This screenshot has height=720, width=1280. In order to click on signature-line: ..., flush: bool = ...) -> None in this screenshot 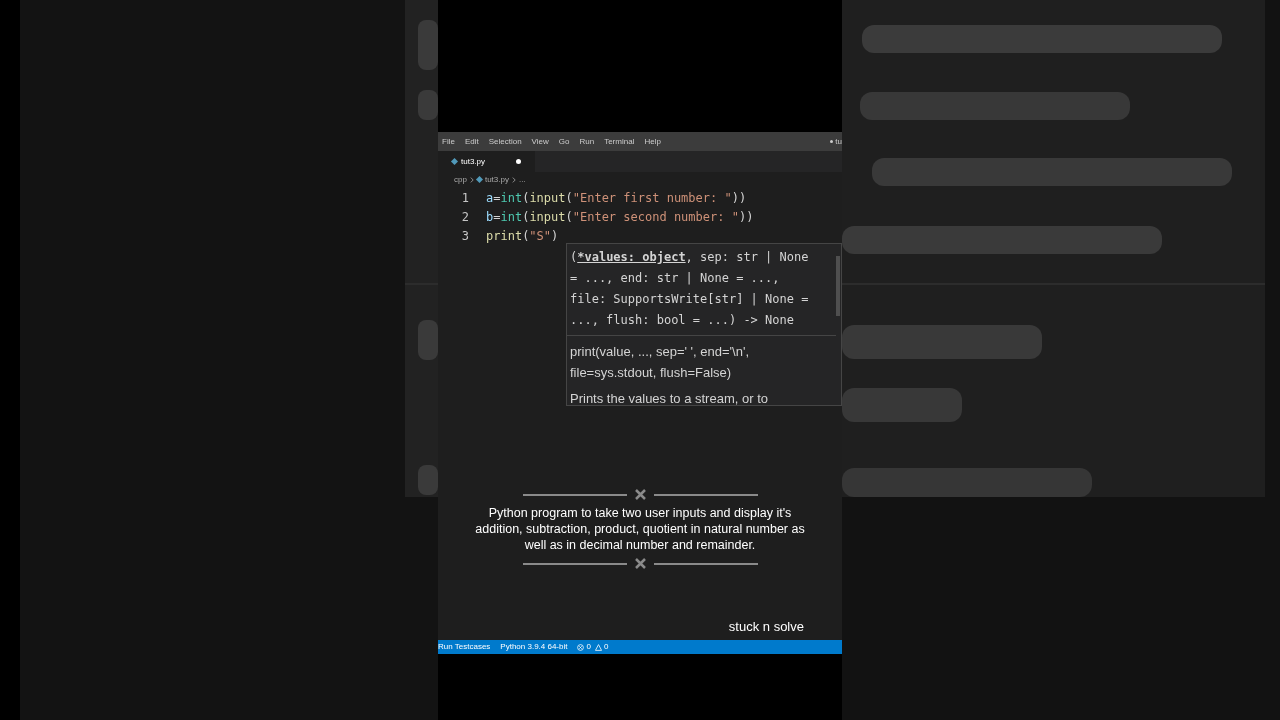, I will do `click(682, 320)`.